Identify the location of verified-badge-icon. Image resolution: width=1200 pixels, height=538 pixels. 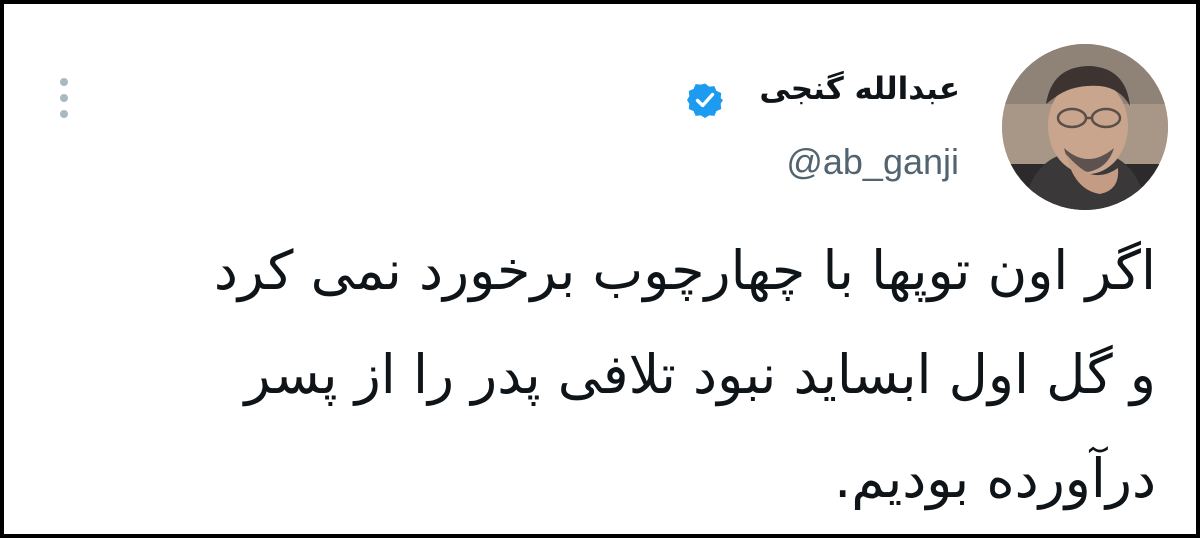
(705, 100).